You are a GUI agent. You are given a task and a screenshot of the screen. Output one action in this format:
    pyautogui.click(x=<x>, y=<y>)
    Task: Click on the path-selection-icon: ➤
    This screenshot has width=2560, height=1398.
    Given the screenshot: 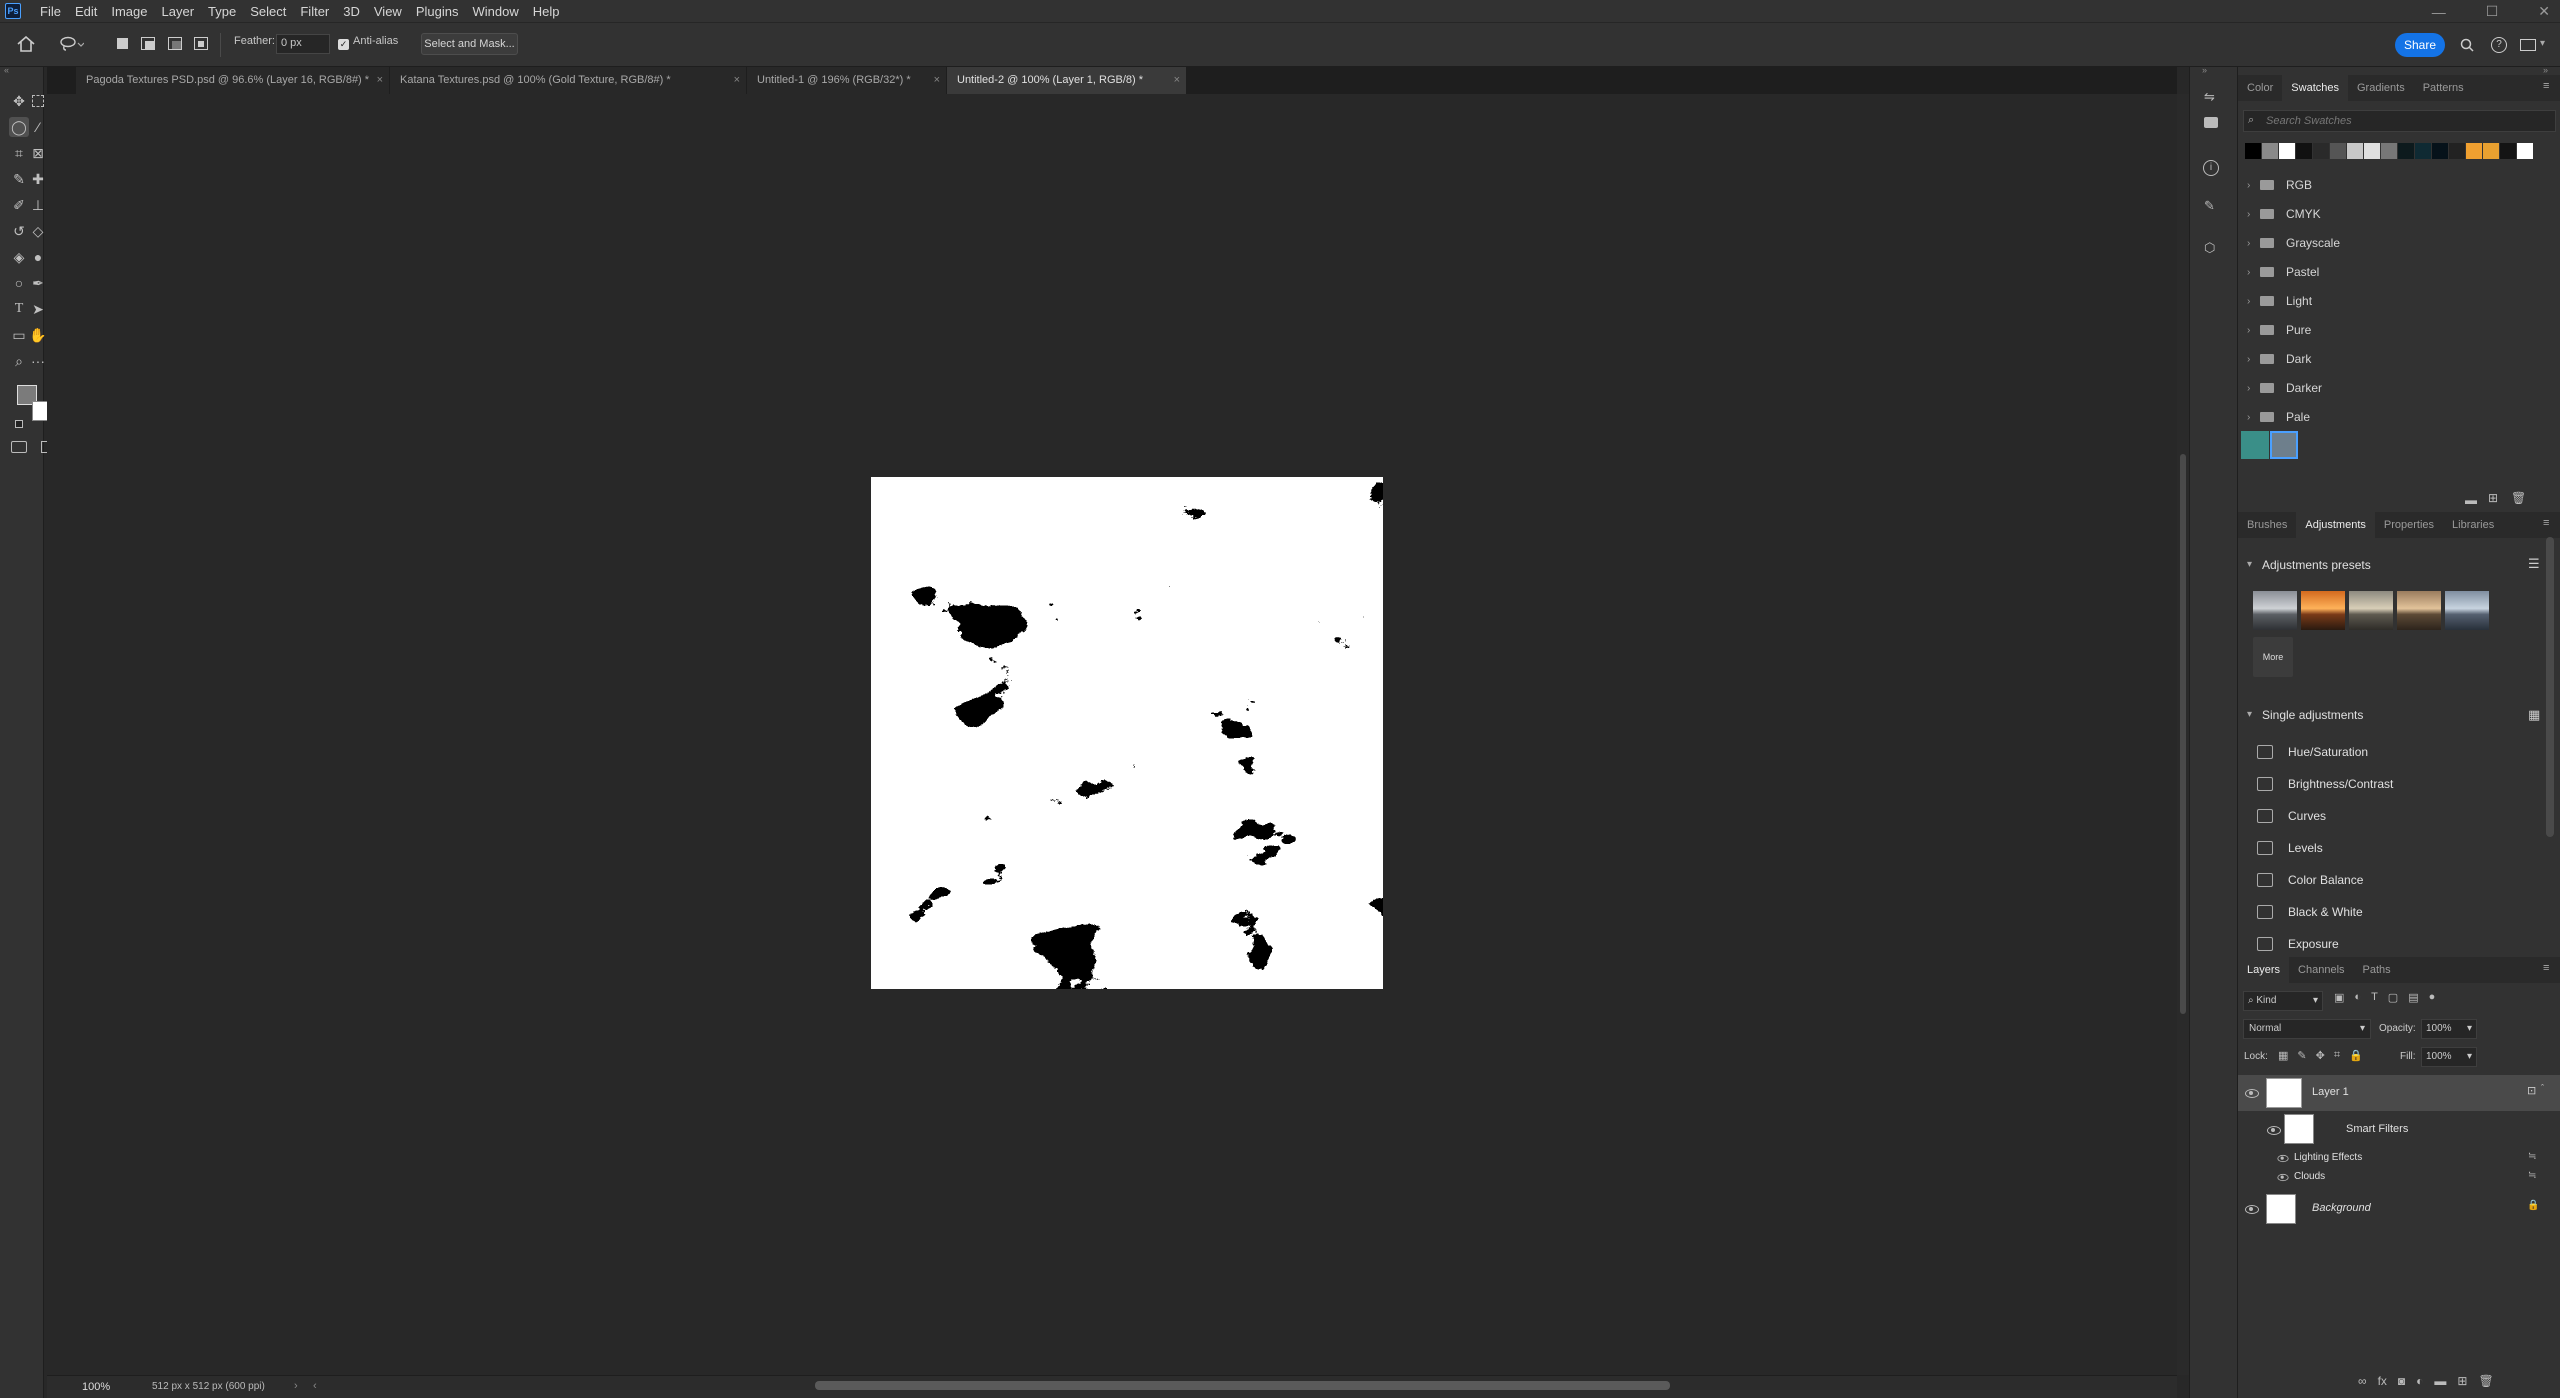 What is the action you would take?
    pyautogui.click(x=38, y=309)
    